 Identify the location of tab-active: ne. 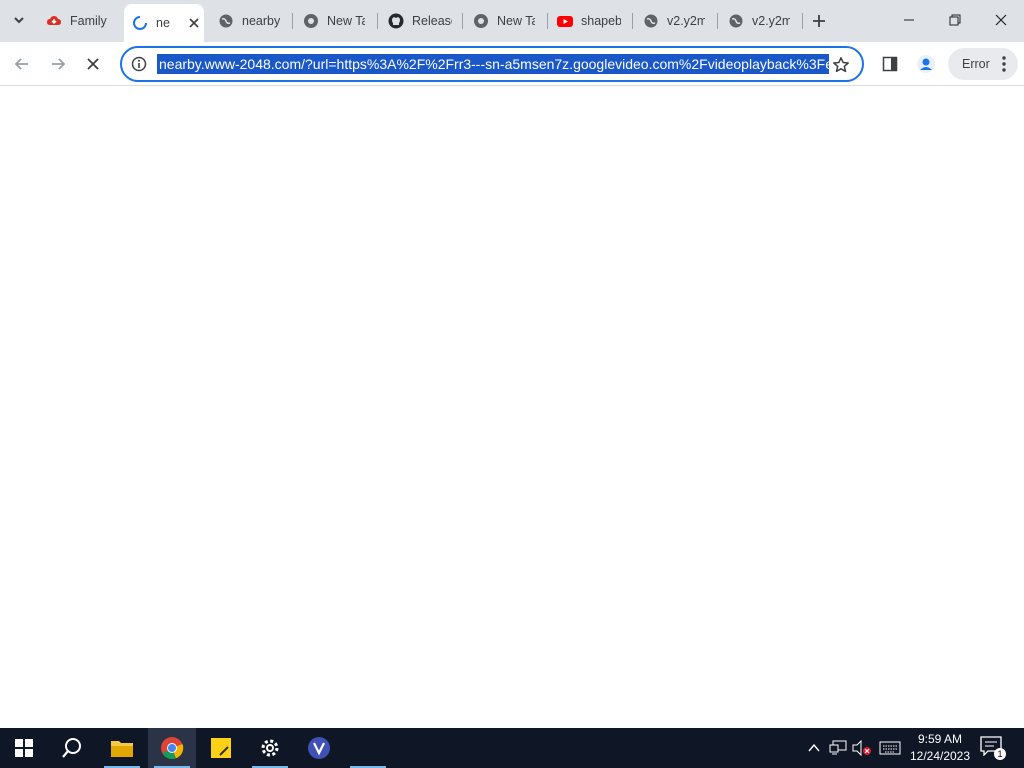
(164, 23).